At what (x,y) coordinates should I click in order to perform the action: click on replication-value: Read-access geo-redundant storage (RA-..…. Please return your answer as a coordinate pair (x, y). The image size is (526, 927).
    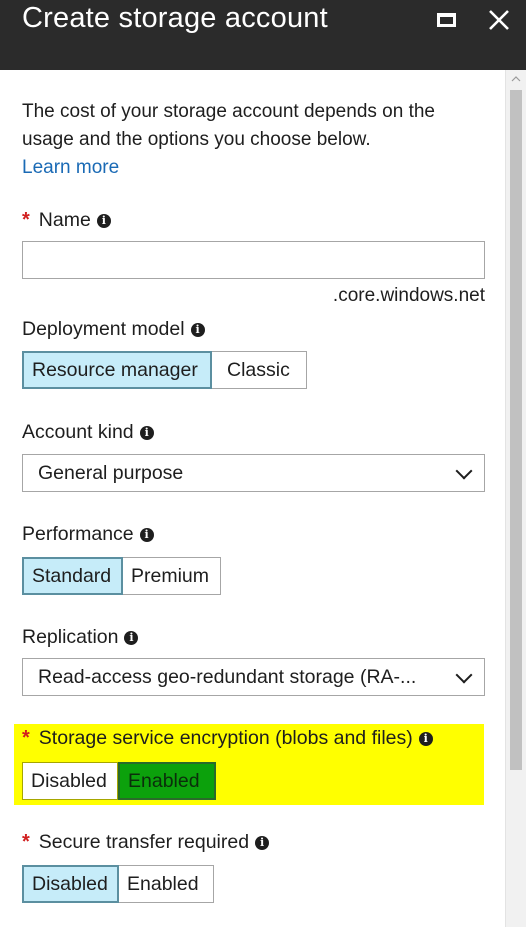
    Looking at the image, I should click on (227, 676).